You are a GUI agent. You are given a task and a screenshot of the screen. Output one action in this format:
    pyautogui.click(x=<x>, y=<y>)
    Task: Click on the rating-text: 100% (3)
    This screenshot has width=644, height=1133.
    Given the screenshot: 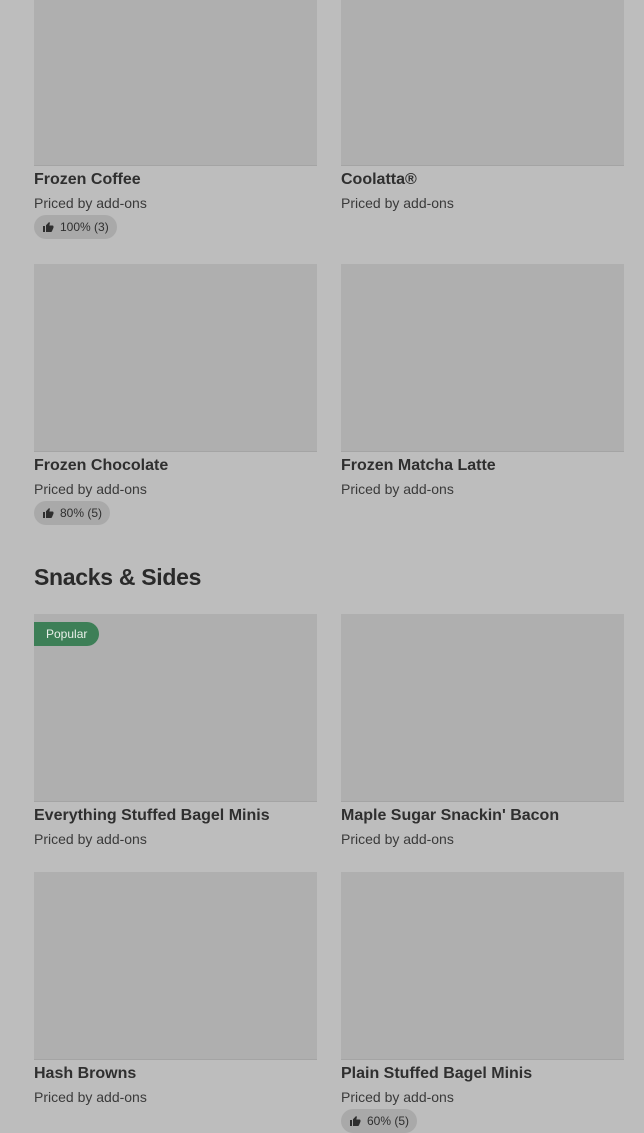 What is the action you would take?
    pyautogui.click(x=84, y=227)
    